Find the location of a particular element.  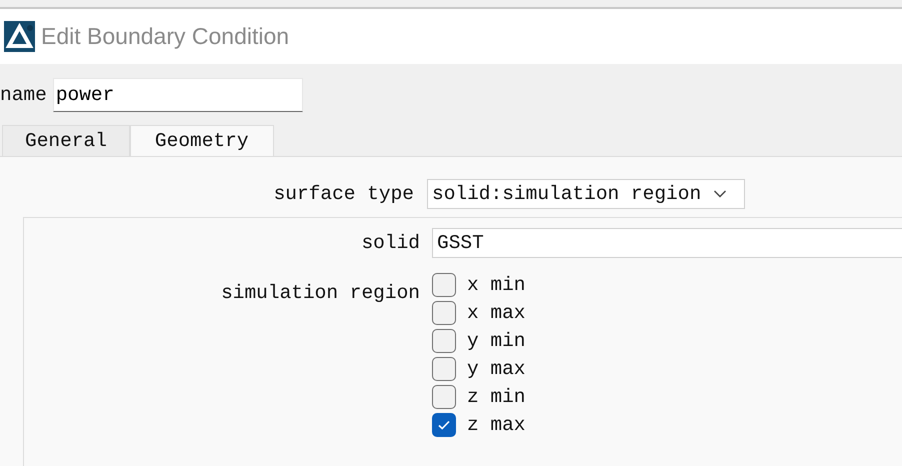

checkbox-label: x min is located at coordinates (496, 285).